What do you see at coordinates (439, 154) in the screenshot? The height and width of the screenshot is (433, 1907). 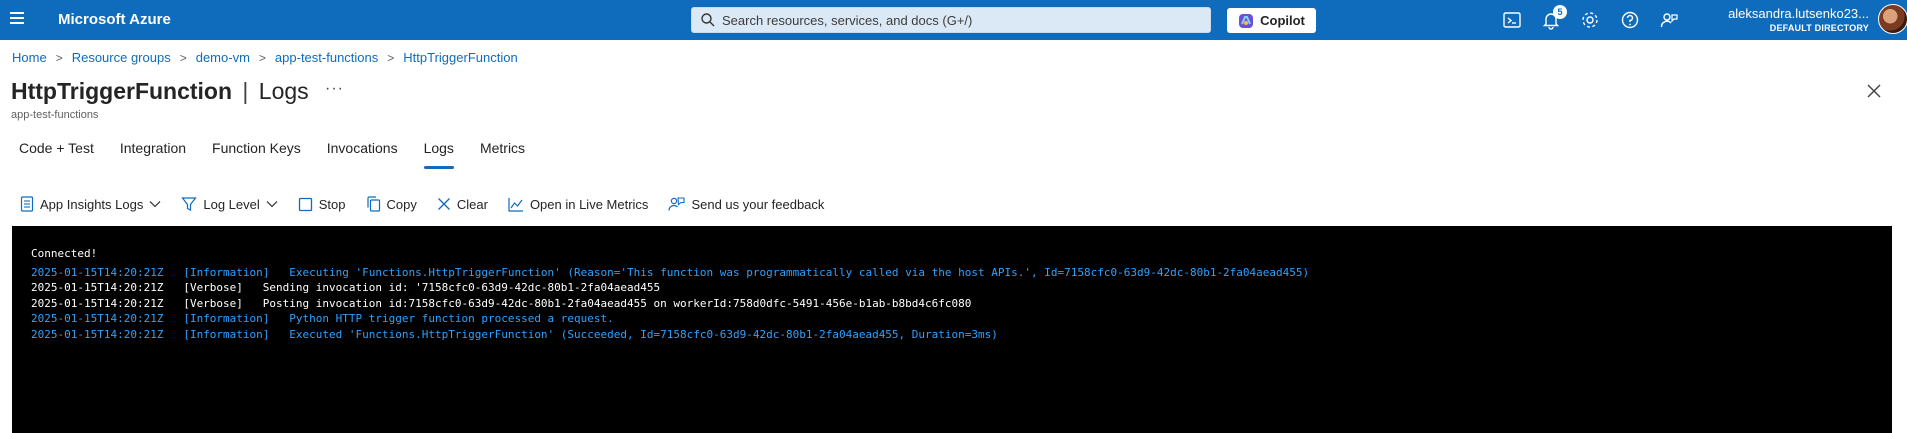 I see `tab-logs: Logs` at bounding box center [439, 154].